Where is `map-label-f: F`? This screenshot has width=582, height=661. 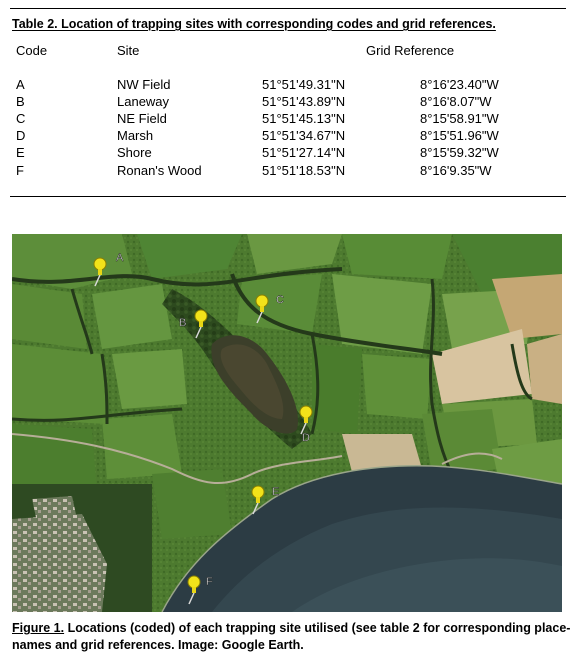
map-label-f: F is located at coordinates (209, 582).